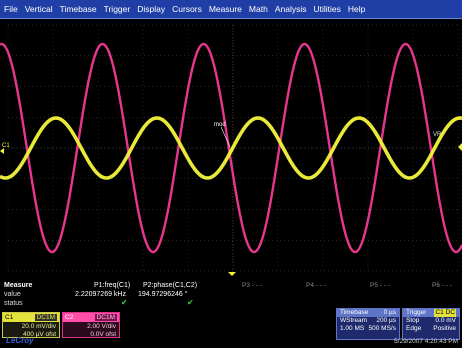 This screenshot has width=462, height=348. What do you see at coordinates (437, 135) in the screenshot?
I see `right-marker-label: VR` at bounding box center [437, 135].